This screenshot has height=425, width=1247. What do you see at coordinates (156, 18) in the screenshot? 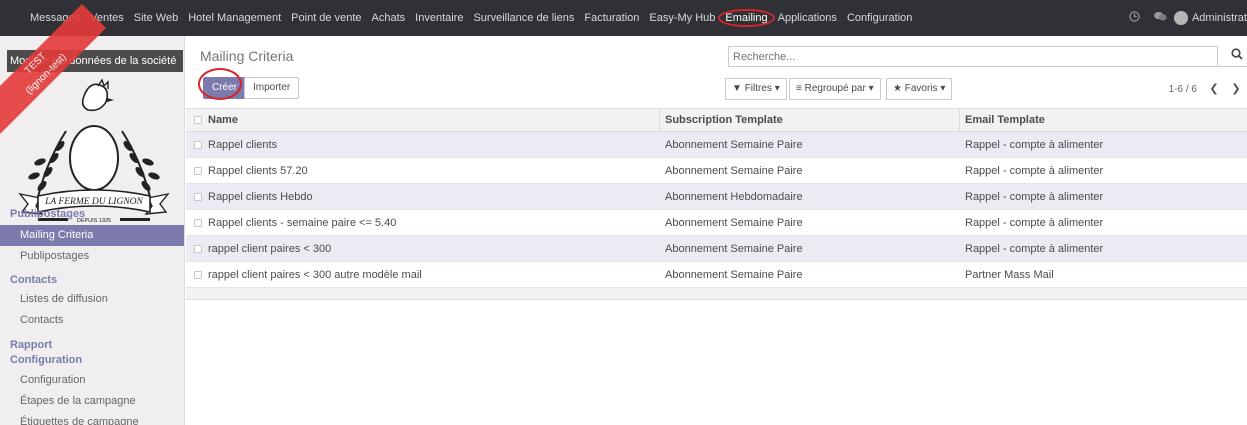
I see `menu-site-web: Site Web` at bounding box center [156, 18].